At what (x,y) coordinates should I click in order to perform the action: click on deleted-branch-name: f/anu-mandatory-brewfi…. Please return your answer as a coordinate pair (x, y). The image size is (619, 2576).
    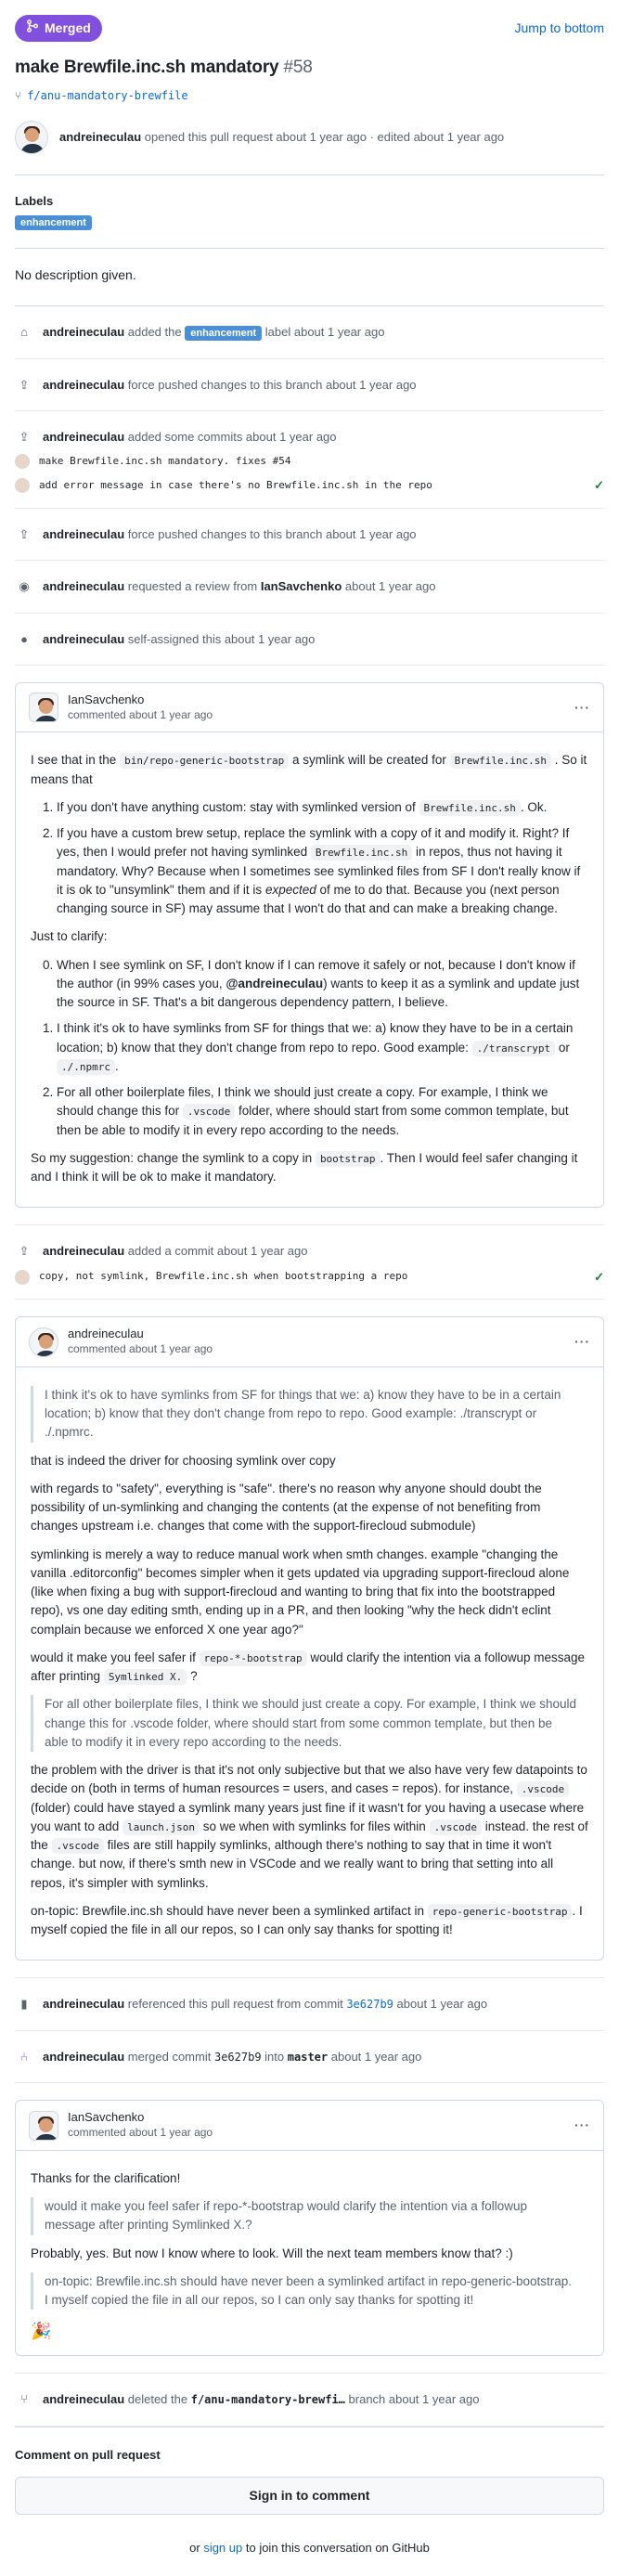
    Looking at the image, I should click on (267, 2400).